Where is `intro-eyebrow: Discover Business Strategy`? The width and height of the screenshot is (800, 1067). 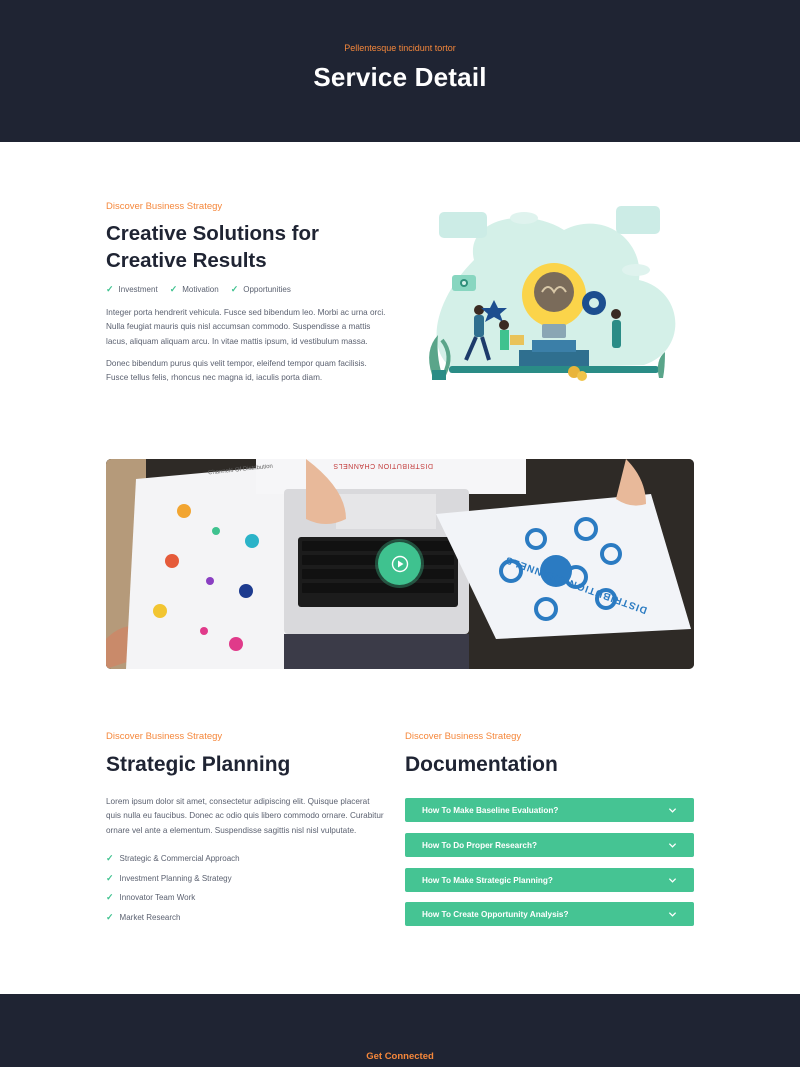 intro-eyebrow: Discover Business Strategy is located at coordinates (164, 206).